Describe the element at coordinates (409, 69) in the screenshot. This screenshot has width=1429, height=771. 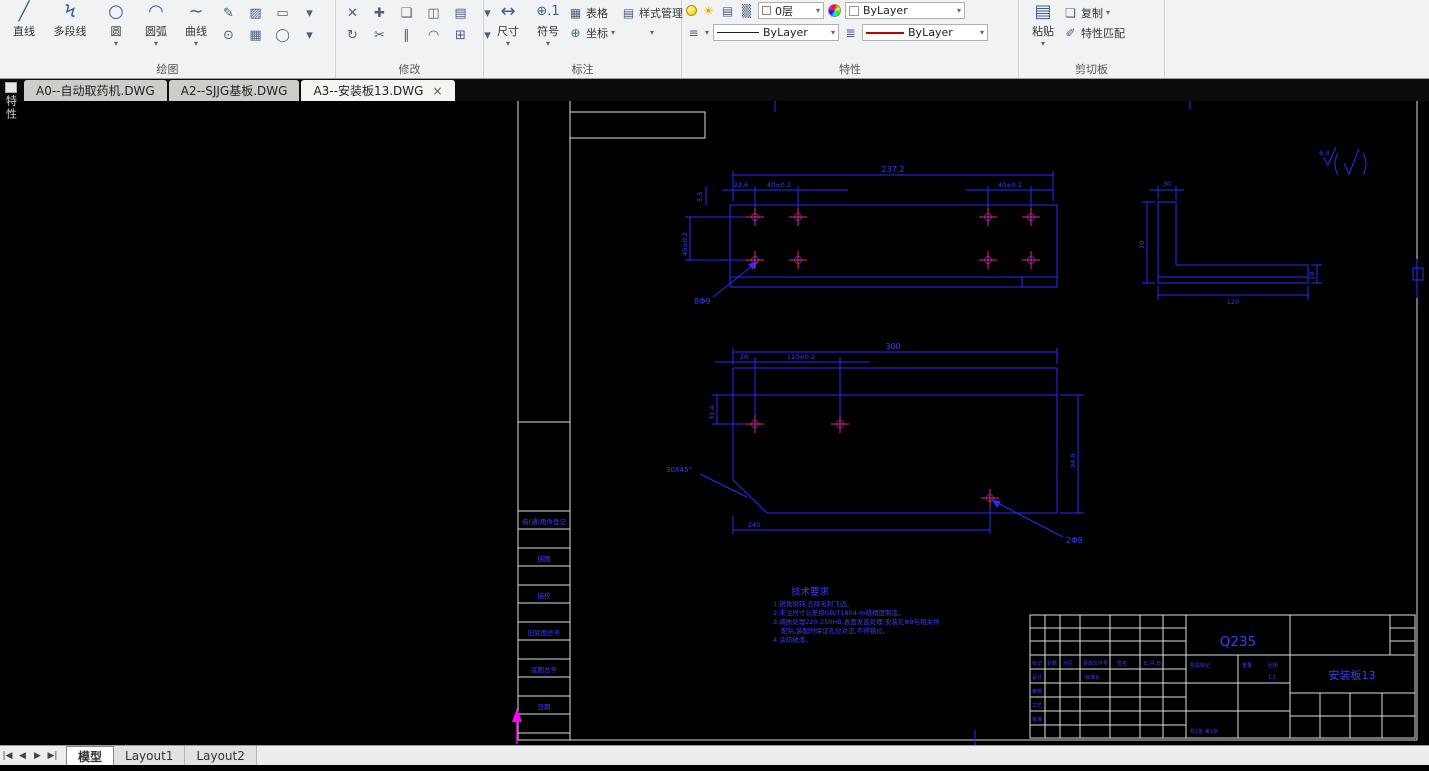
I see `group-label-modify: 修改` at that location.